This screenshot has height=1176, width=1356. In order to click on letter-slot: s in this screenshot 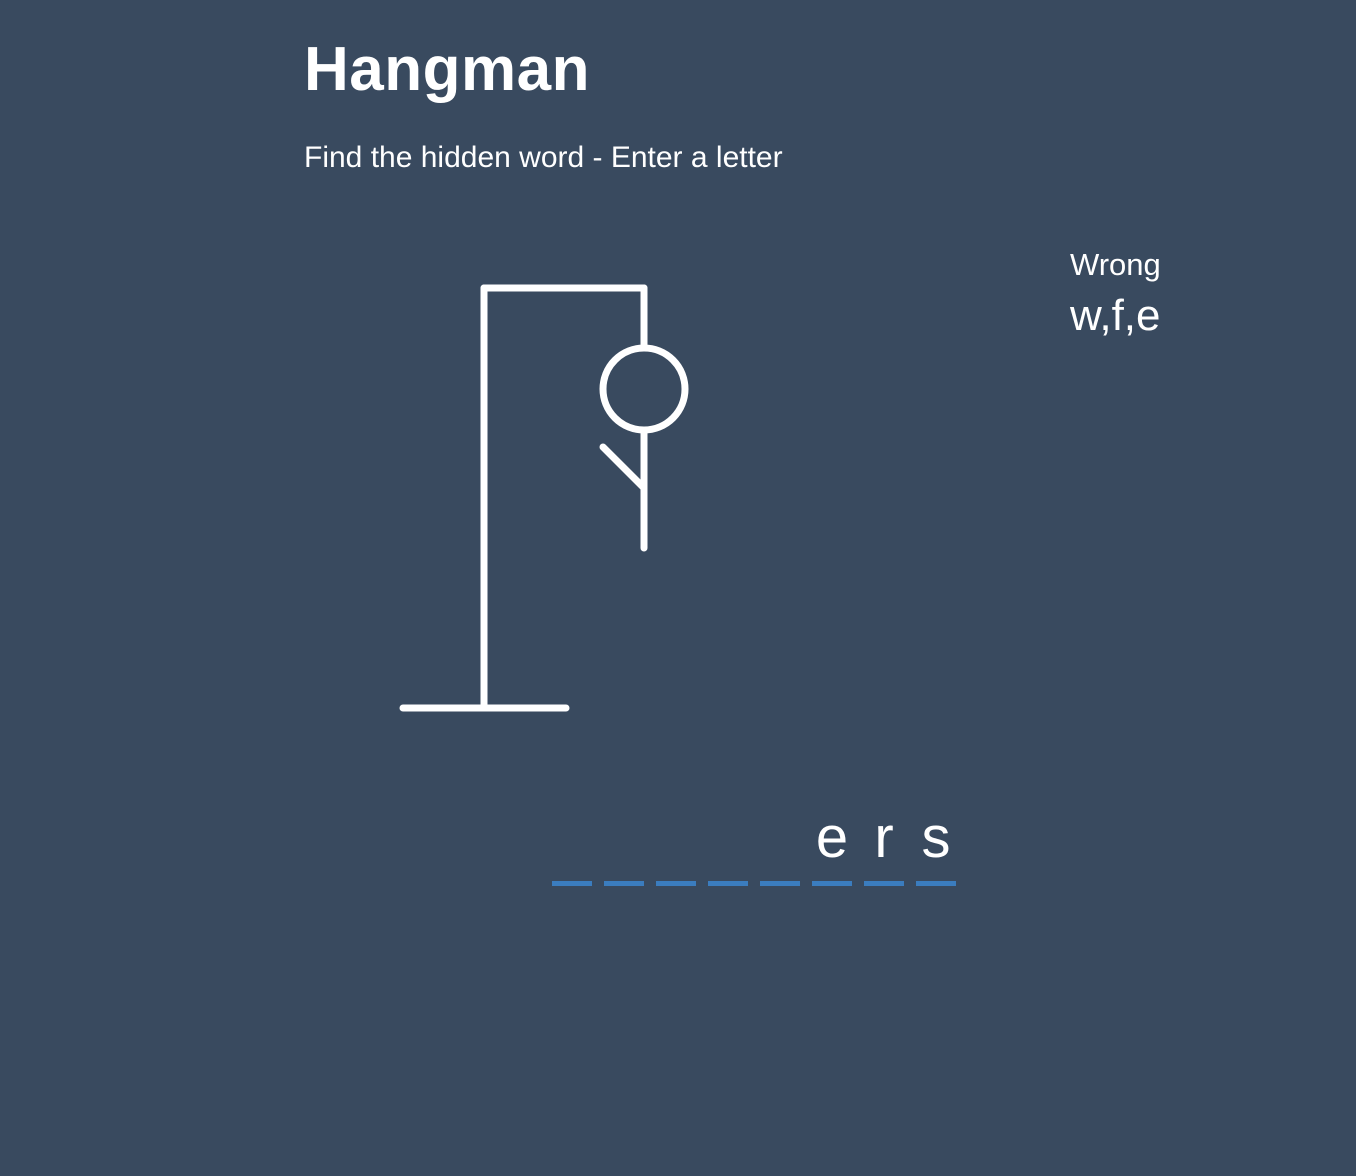, I will do `click(936, 846)`.